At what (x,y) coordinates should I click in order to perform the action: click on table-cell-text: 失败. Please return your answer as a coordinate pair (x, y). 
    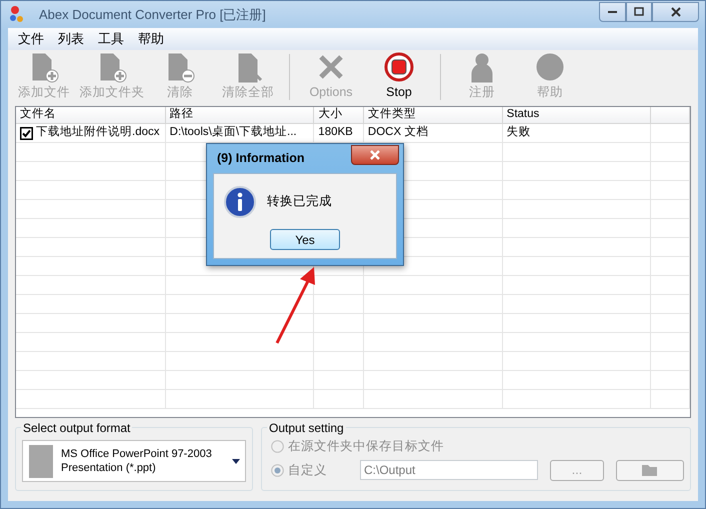
    Looking at the image, I should click on (518, 132).